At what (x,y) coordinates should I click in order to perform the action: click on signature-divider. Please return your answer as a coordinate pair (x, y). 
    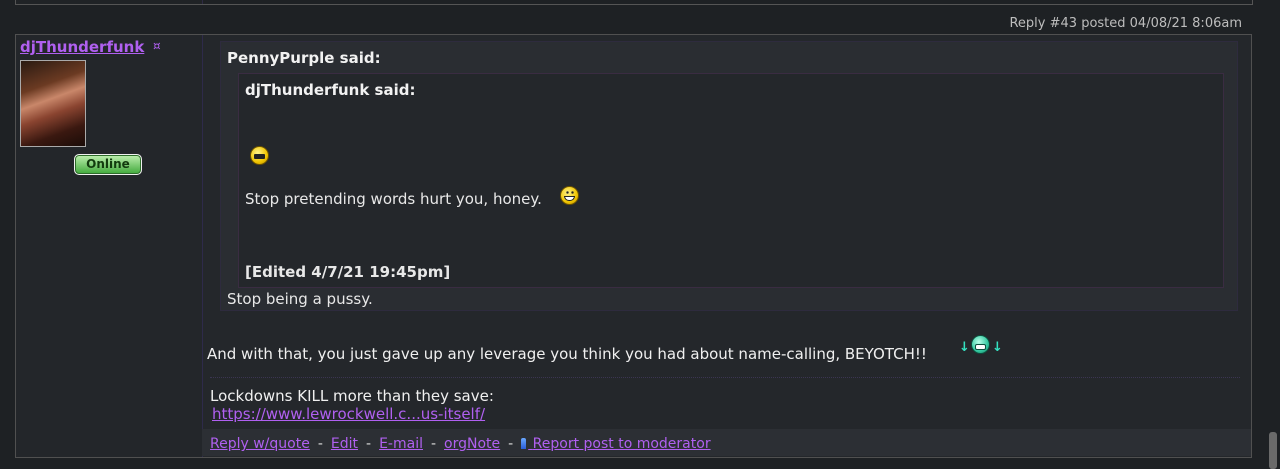
    Looking at the image, I should click on (725, 377).